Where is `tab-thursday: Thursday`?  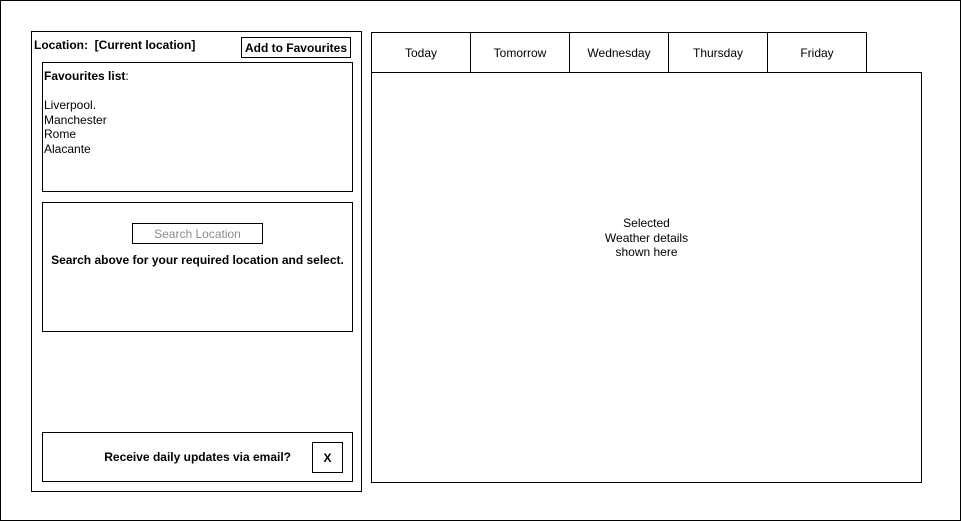
tab-thursday: Thursday is located at coordinates (718, 52).